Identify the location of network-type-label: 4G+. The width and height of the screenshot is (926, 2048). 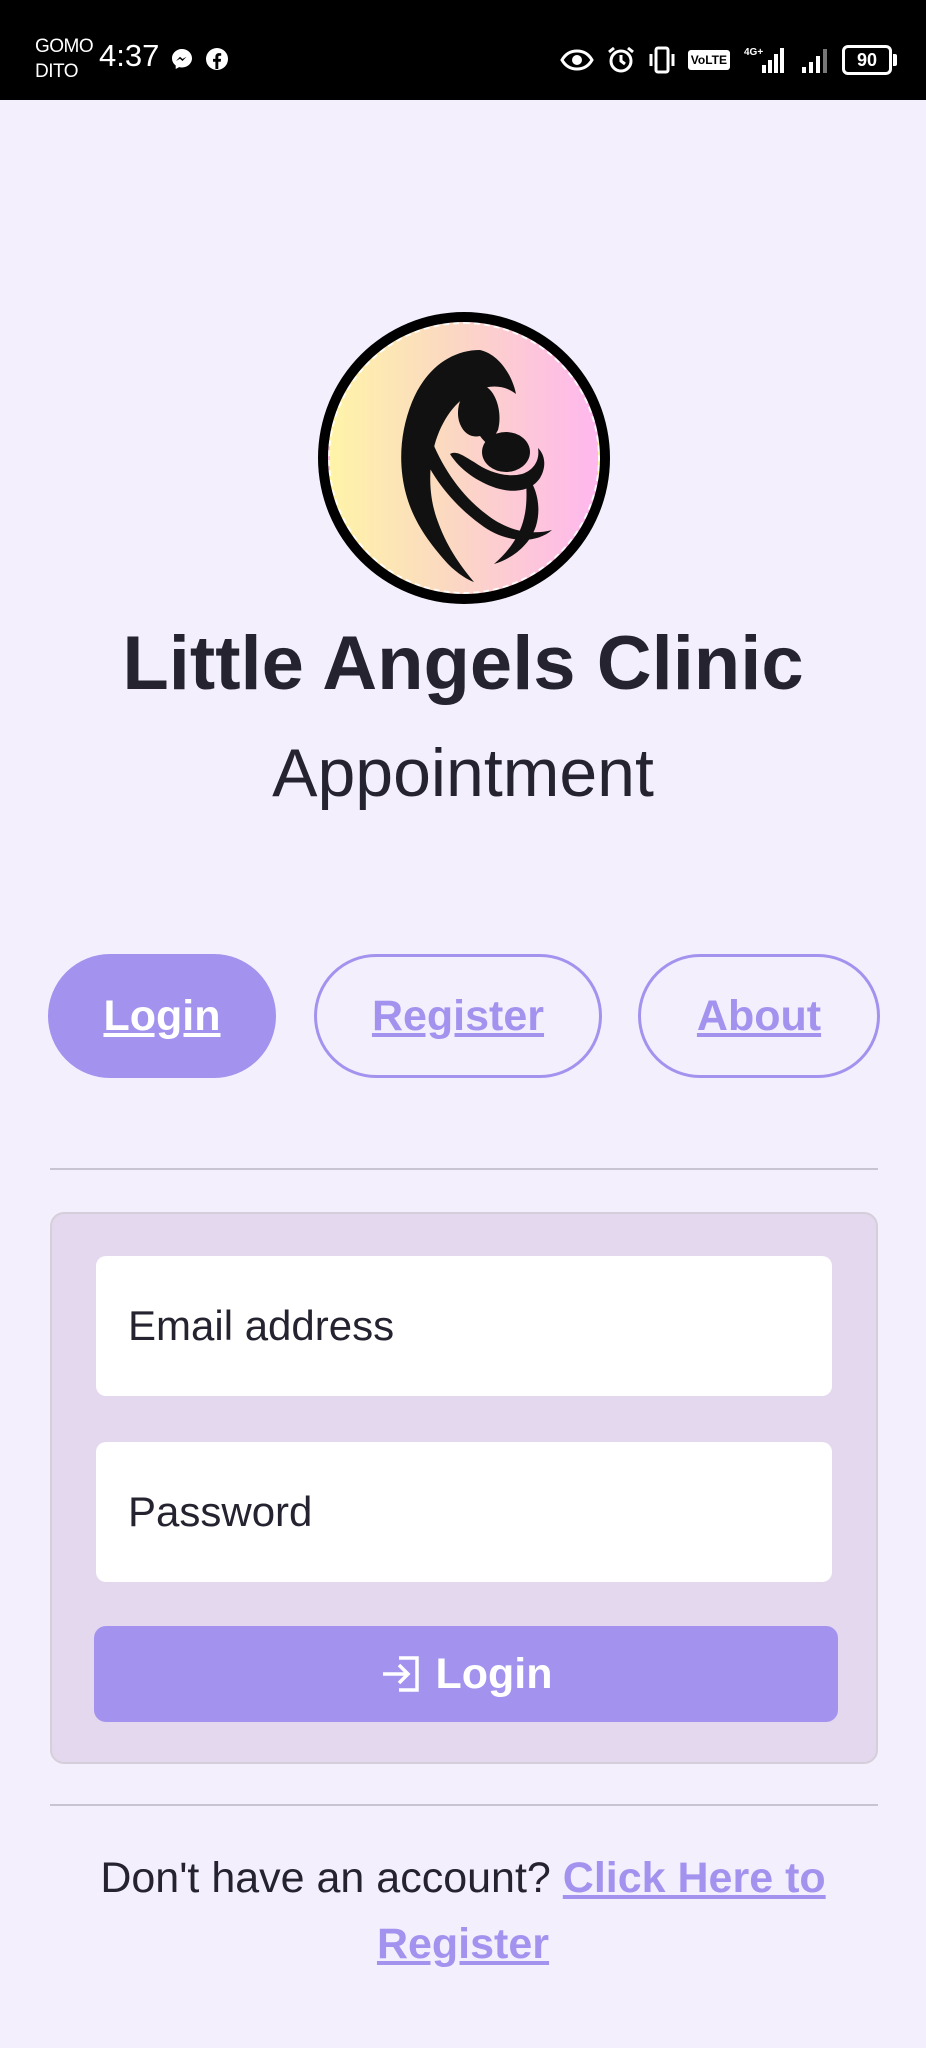
(753, 52).